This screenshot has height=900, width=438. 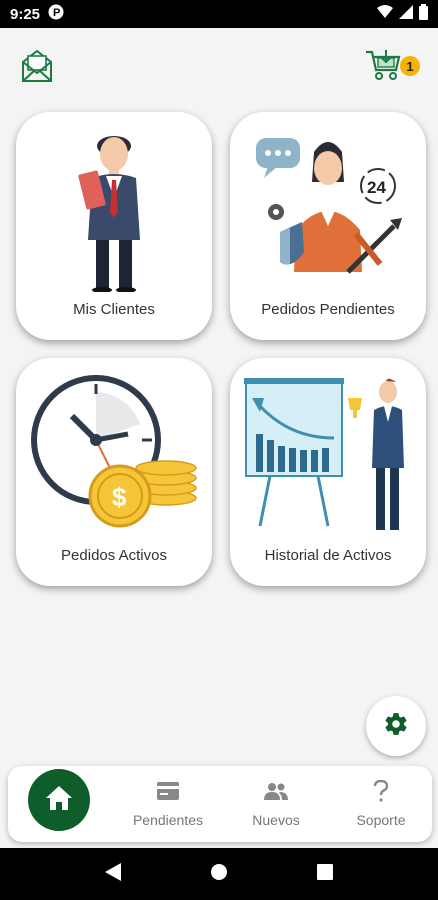 I want to click on nav-item-nuevos: Nuevos, so click(x=276, y=803).